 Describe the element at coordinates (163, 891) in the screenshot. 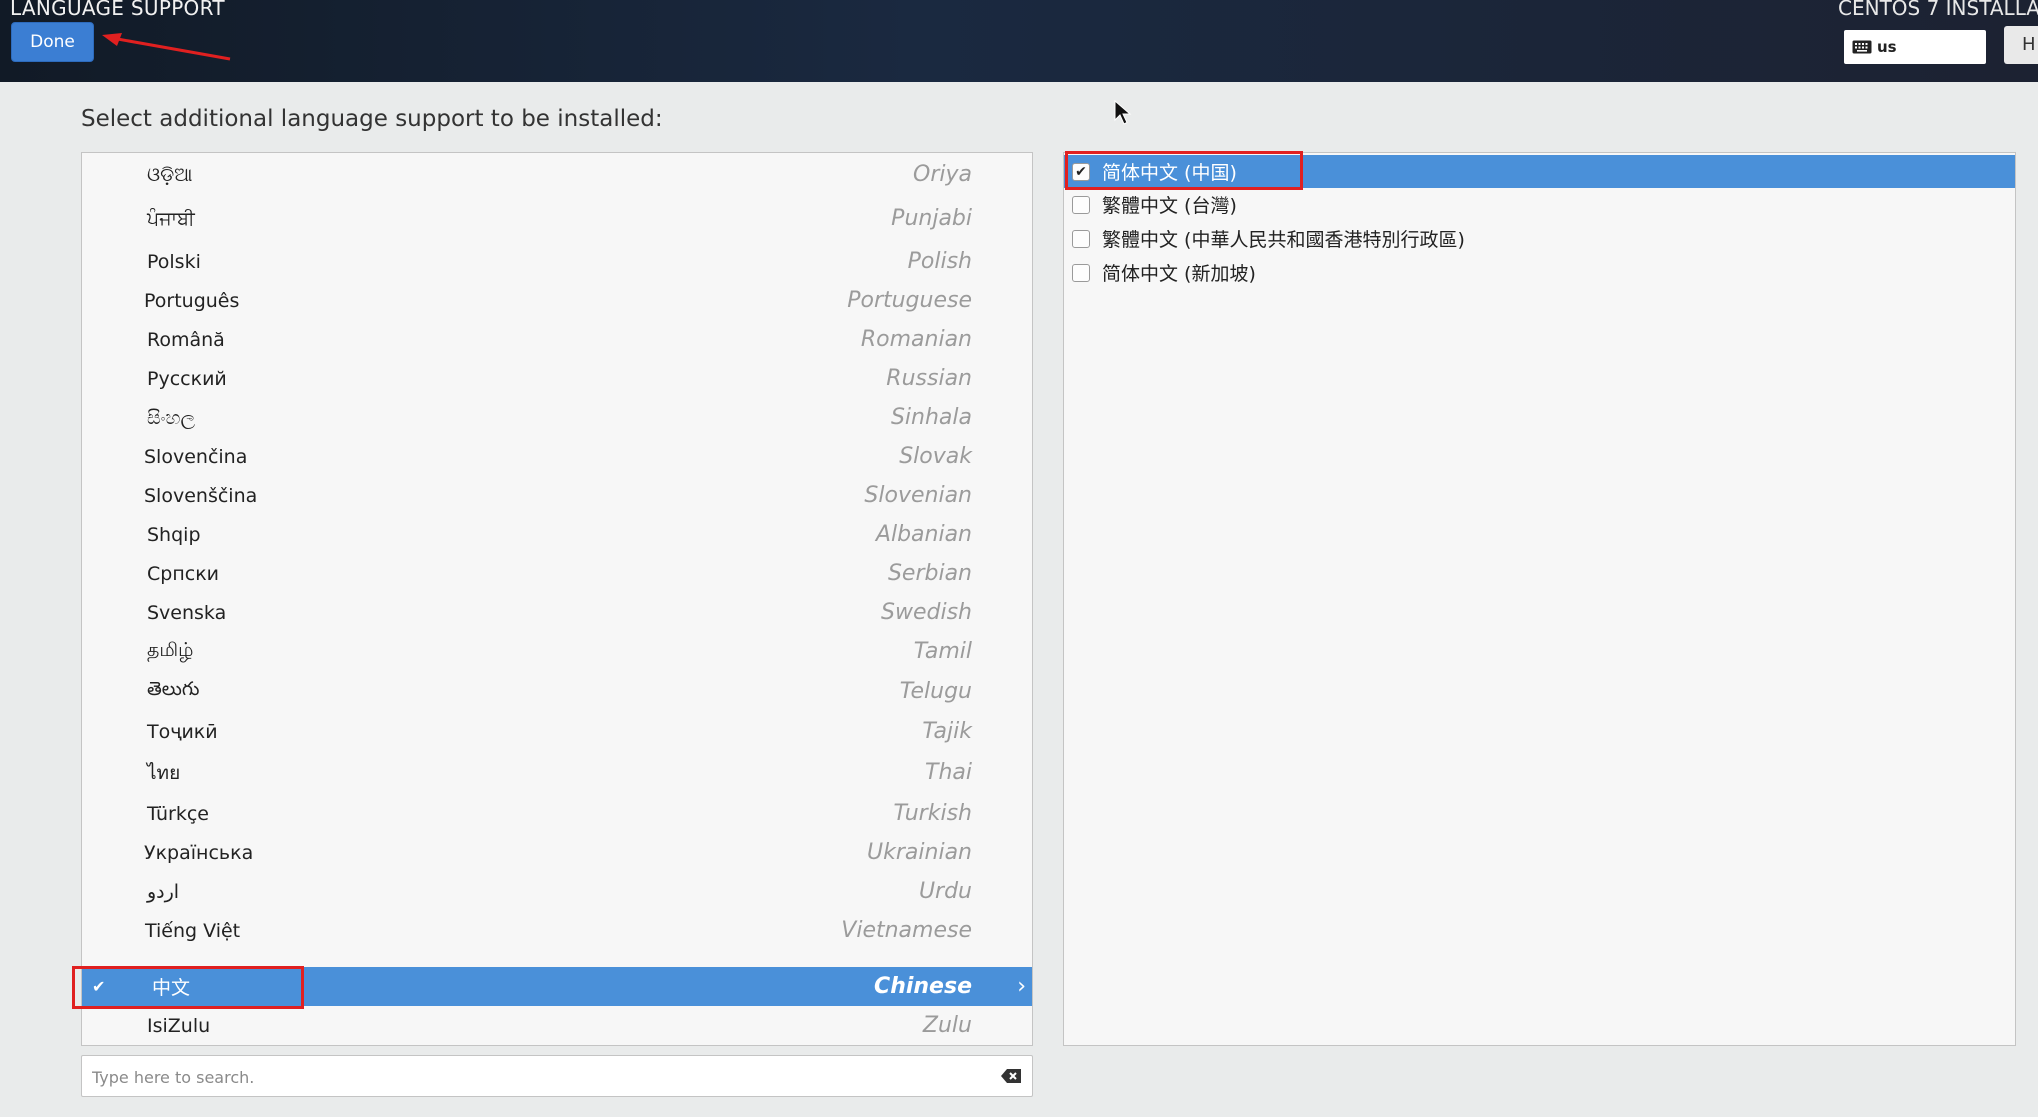

I see `language-native-name: اردو` at that location.